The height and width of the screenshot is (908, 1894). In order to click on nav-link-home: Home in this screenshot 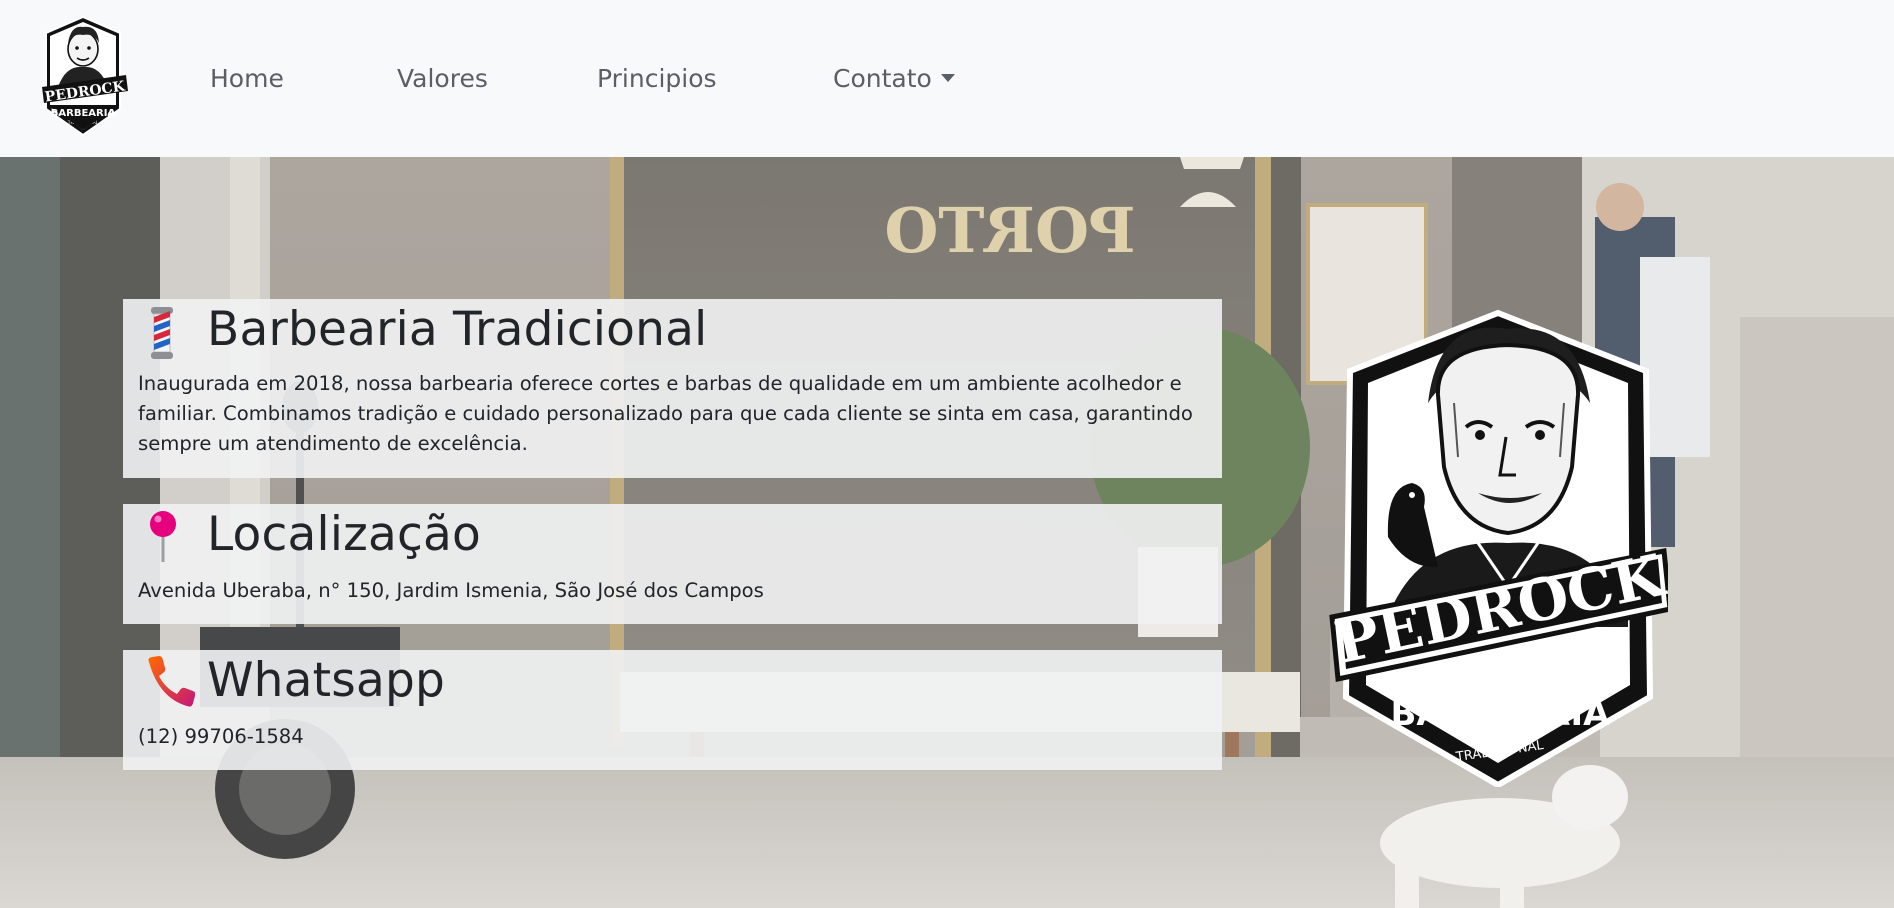, I will do `click(247, 79)`.